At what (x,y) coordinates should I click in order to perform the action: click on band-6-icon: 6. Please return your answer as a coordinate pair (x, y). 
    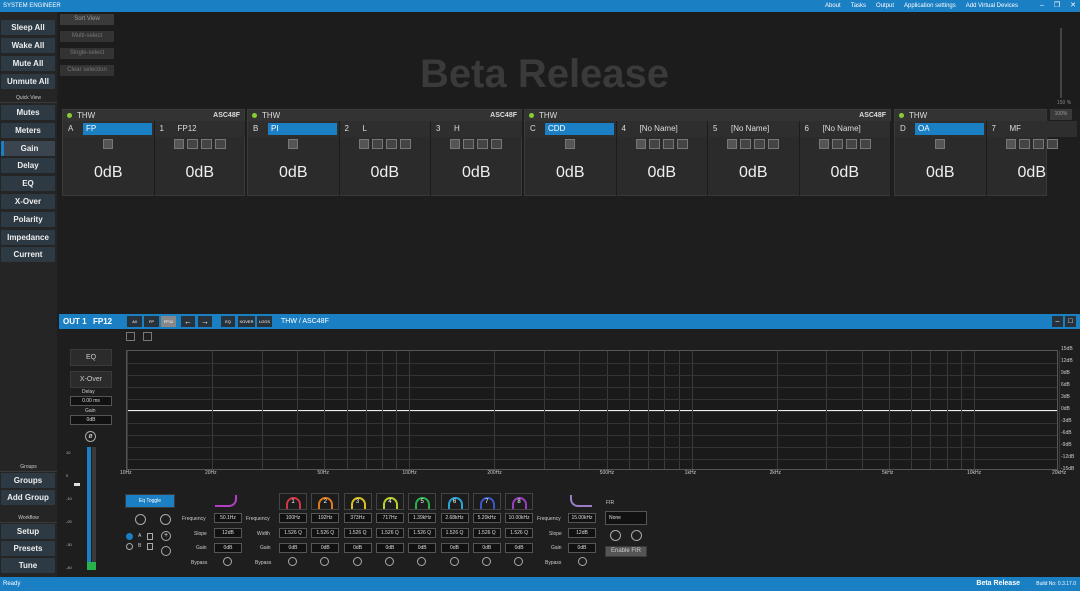
    Looking at the image, I should click on (454, 501).